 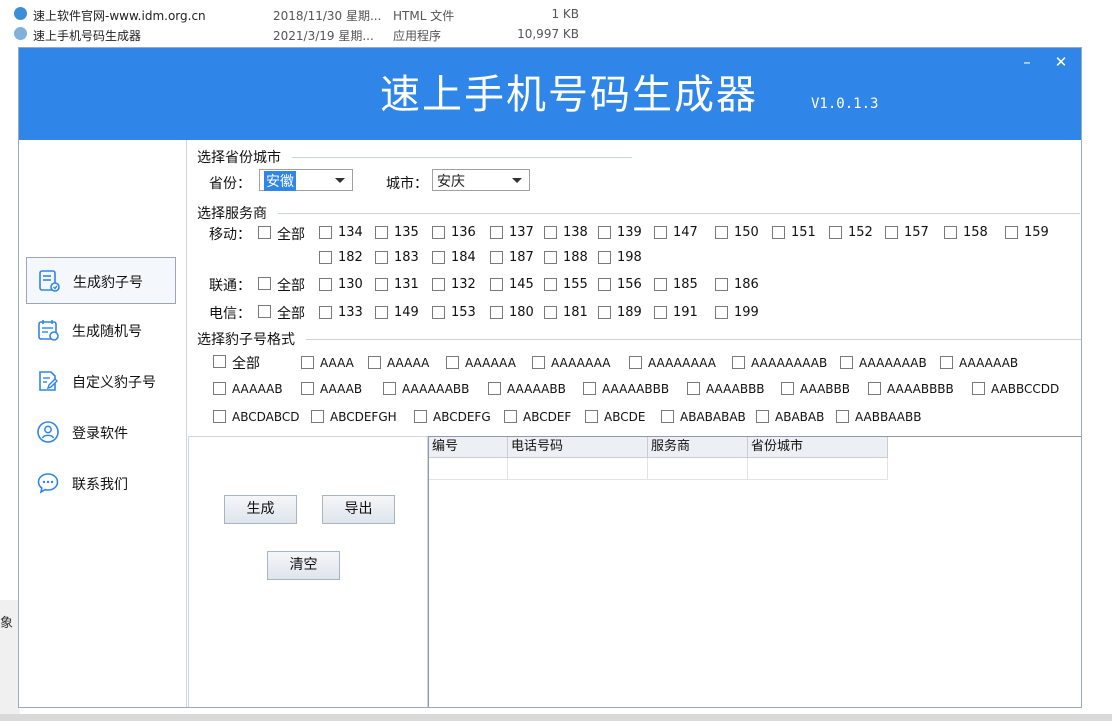 I want to click on generate-button: 生成, so click(x=260, y=509).